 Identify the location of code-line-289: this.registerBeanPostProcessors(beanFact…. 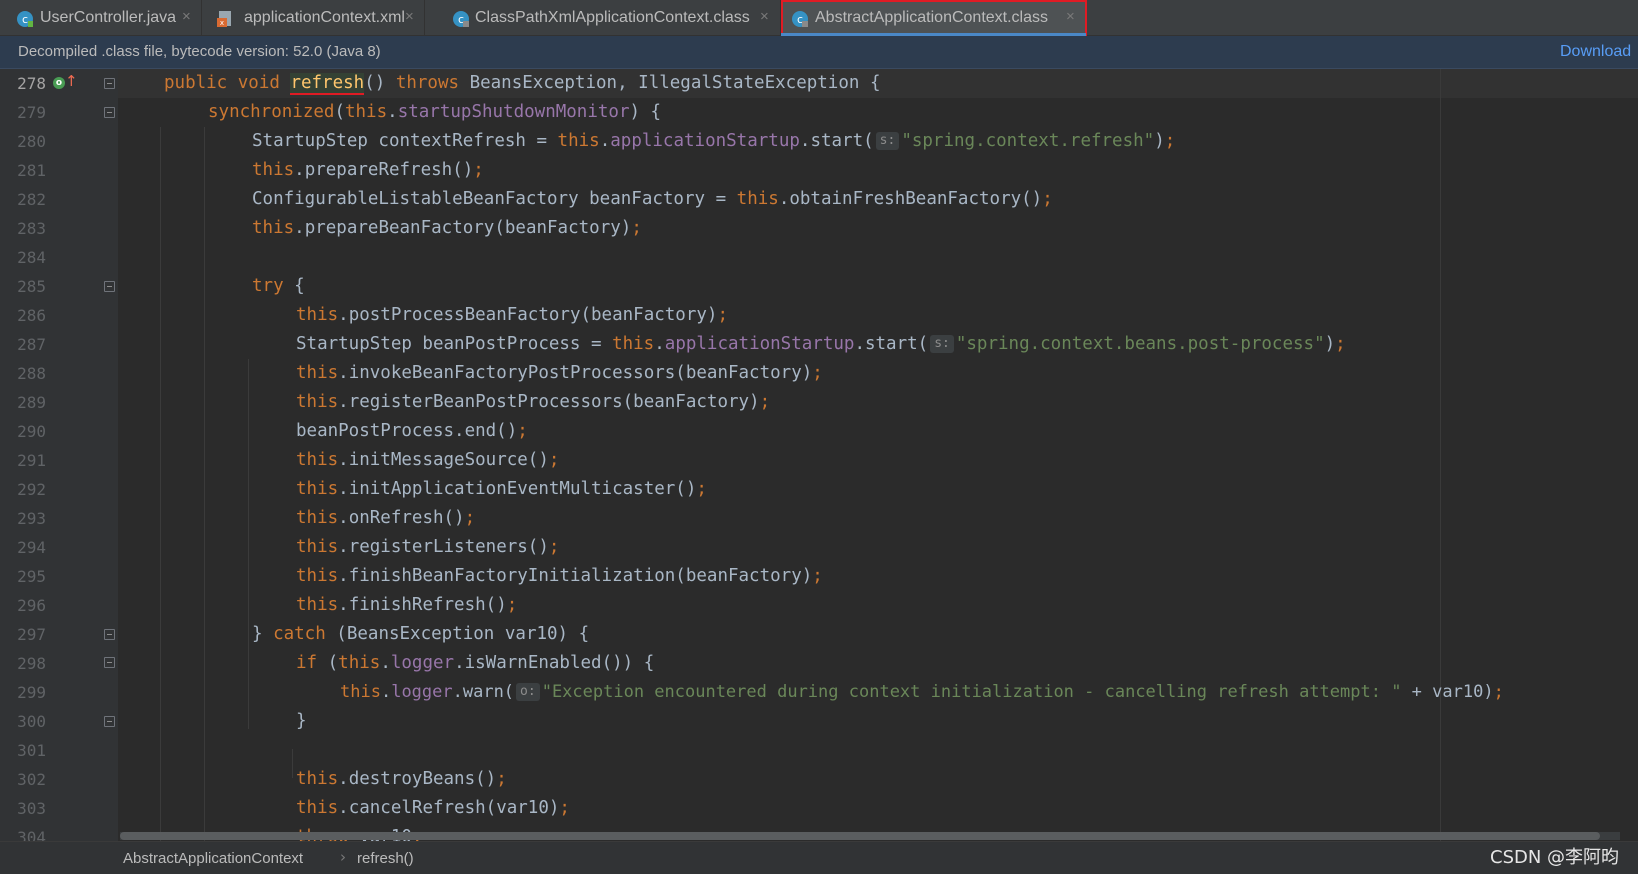
(533, 402).